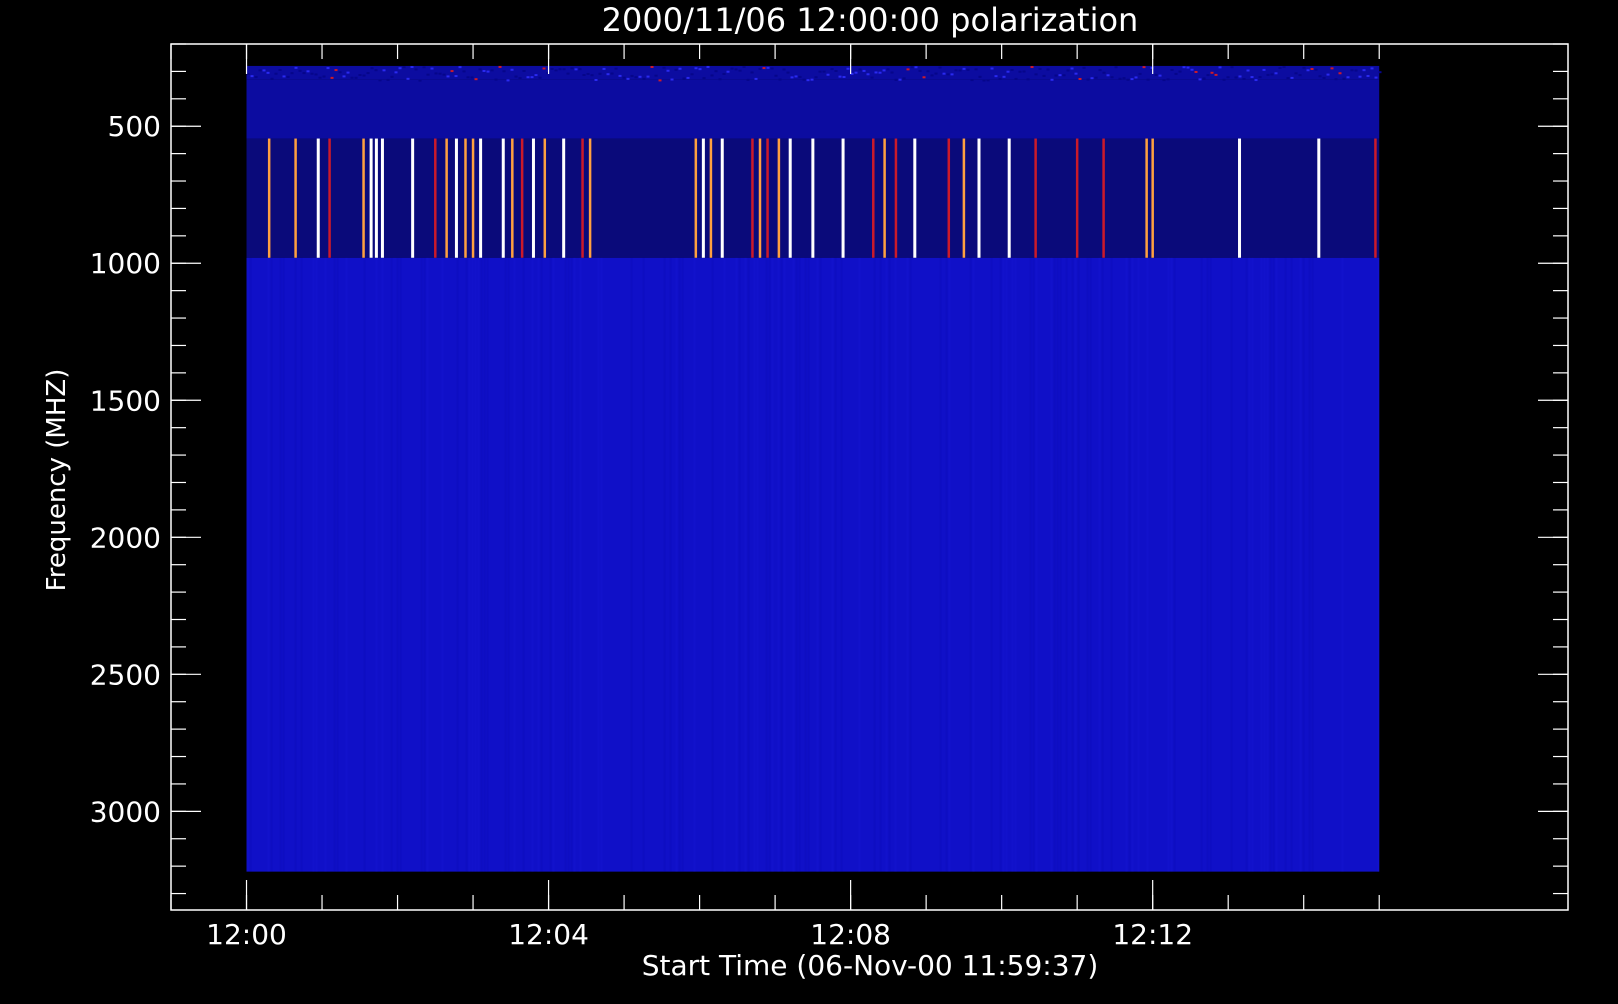 The height and width of the screenshot is (1004, 1618). What do you see at coordinates (548, 934) in the screenshot?
I see `x-tick-label: 12:04` at bounding box center [548, 934].